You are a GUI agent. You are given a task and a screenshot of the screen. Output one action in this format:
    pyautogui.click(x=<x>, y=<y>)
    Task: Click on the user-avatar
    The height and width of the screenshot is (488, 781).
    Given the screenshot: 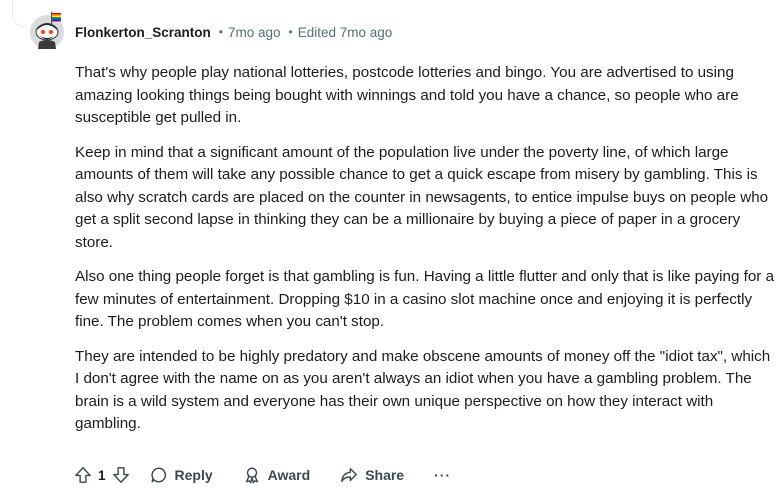 What is the action you would take?
    pyautogui.click(x=47, y=31)
    